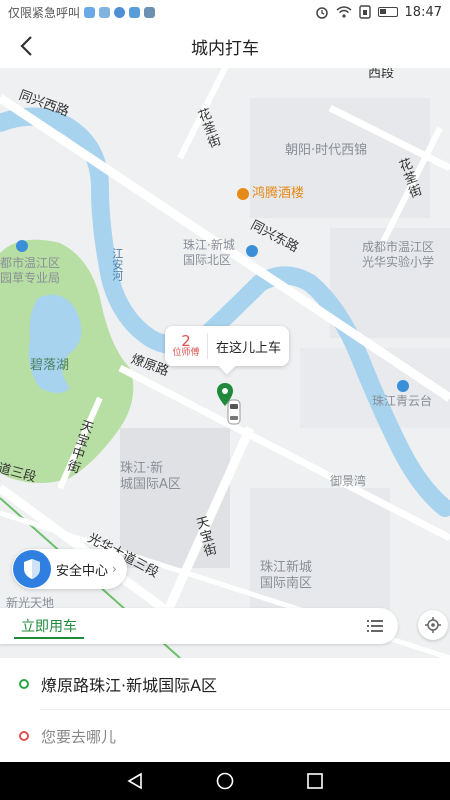 This screenshot has width=450, height=800. What do you see at coordinates (209, 252) in the screenshot?
I see `map-label: 珠江·新城 国际北区` at bounding box center [209, 252].